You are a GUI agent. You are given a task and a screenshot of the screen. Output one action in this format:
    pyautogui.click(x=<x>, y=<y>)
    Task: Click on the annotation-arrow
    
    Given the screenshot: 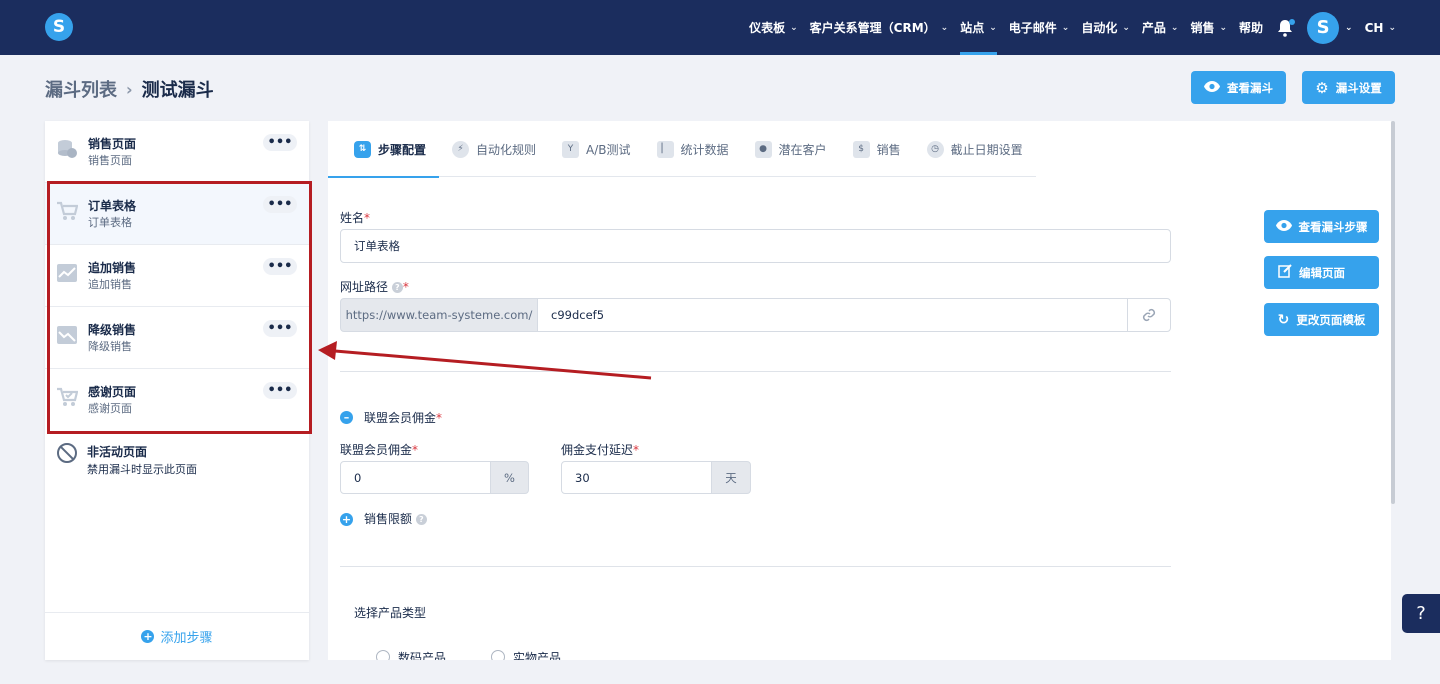 What is the action you would take?
    pyautogui.click(x=485, y=360)
    